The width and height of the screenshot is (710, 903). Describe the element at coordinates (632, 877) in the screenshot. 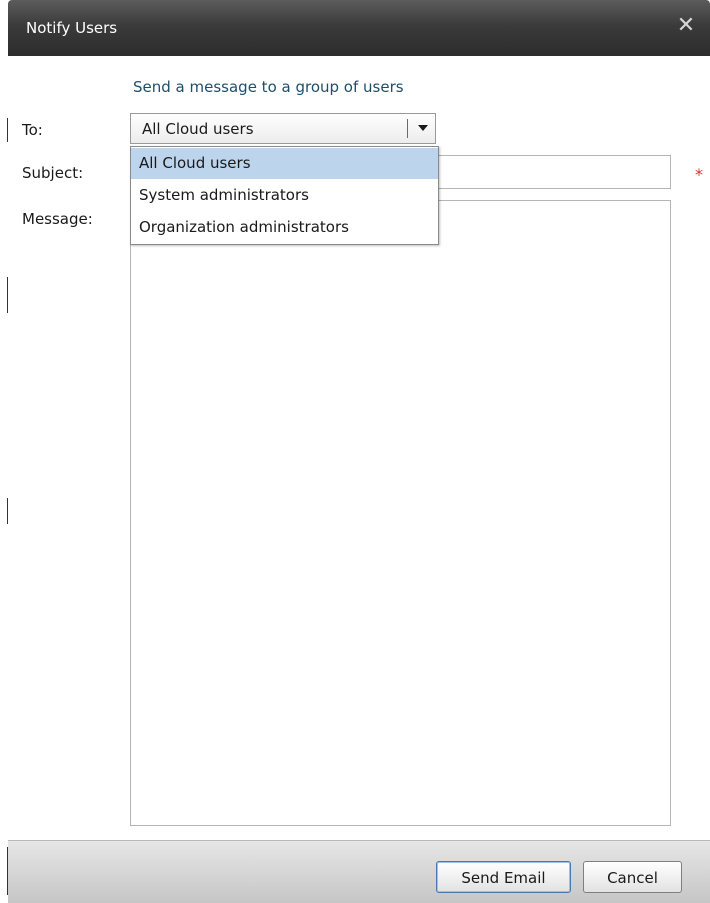

I see `cancel-button: Cancel` at that location.